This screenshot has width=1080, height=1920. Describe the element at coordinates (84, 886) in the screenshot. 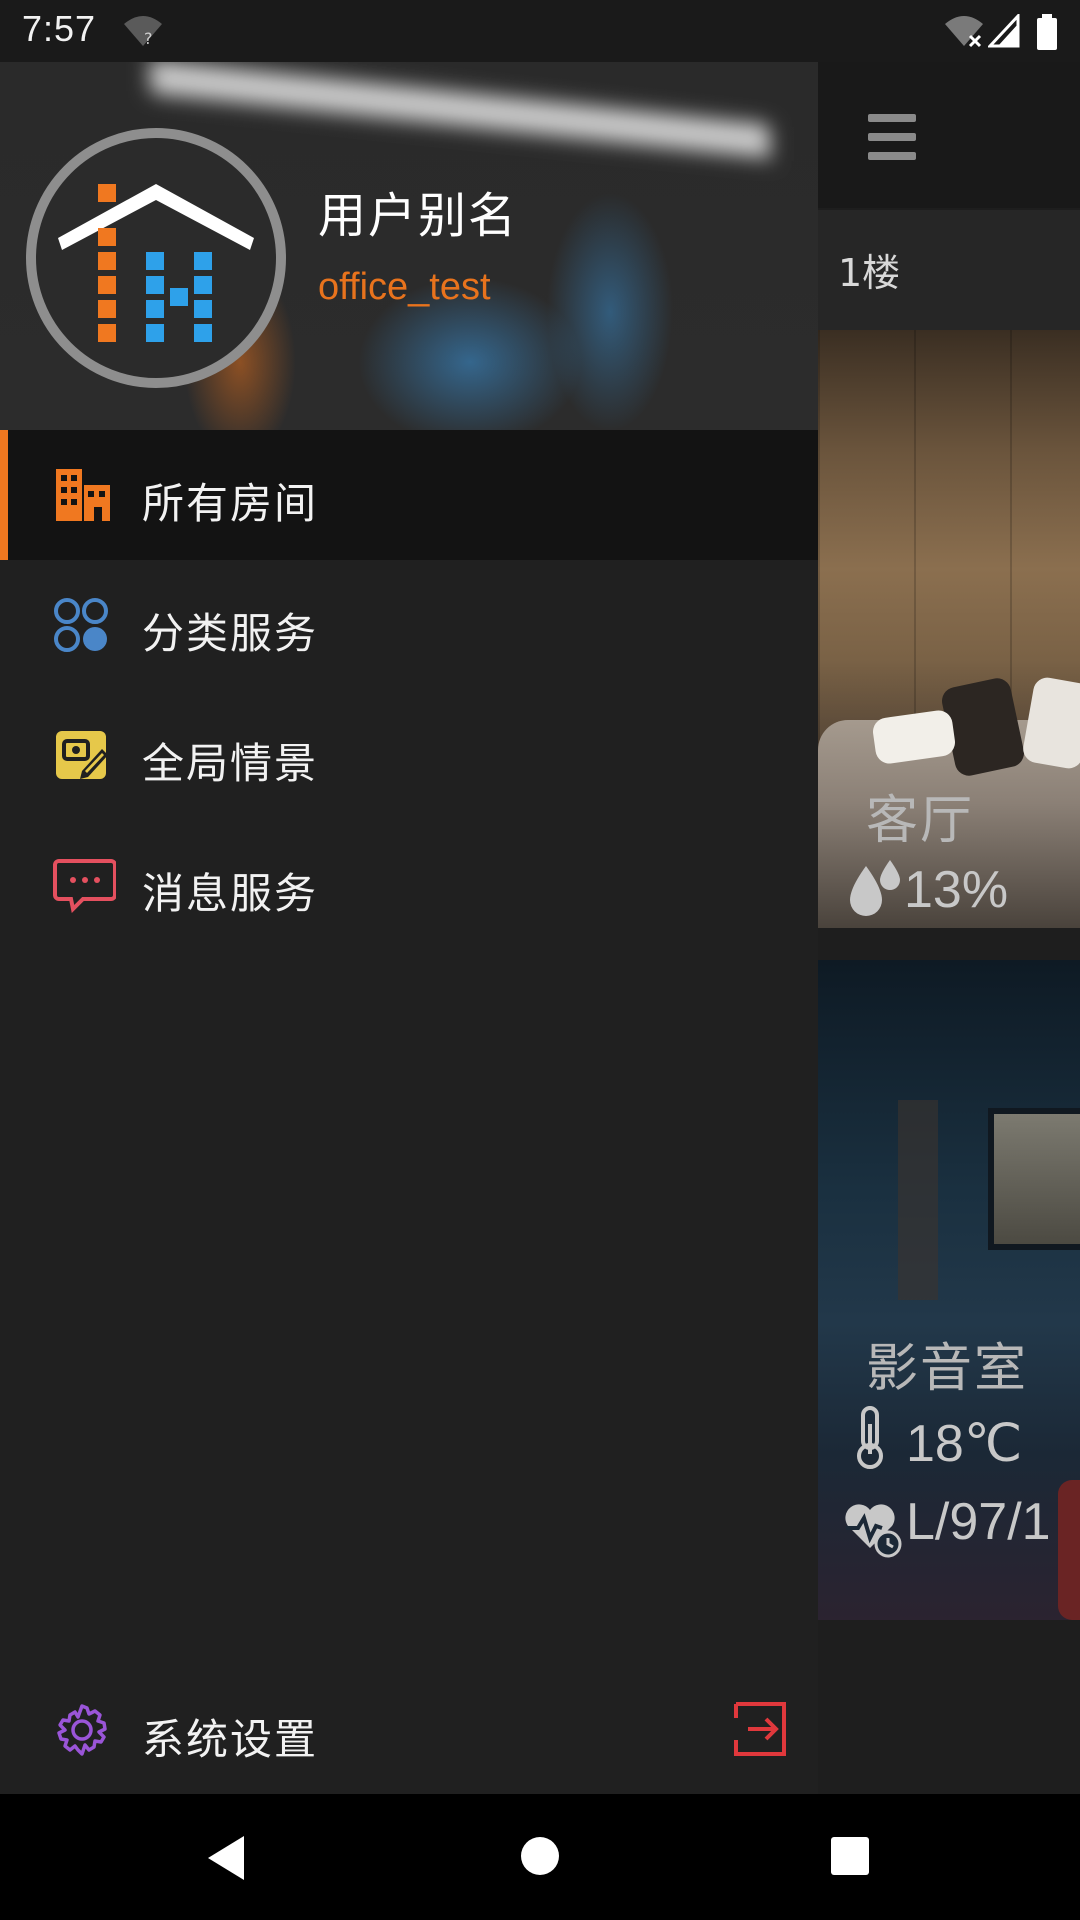

I see `message-bubble-icon` at that location.